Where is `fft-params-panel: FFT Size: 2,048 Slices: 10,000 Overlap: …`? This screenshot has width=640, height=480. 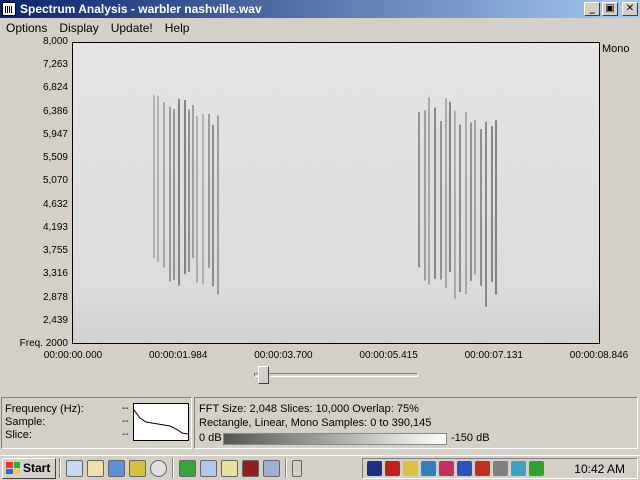 fft-params-panel: FFT Size: 2,048 Slices: 10,000 Overlap: … is located at coordinates (416, 423).